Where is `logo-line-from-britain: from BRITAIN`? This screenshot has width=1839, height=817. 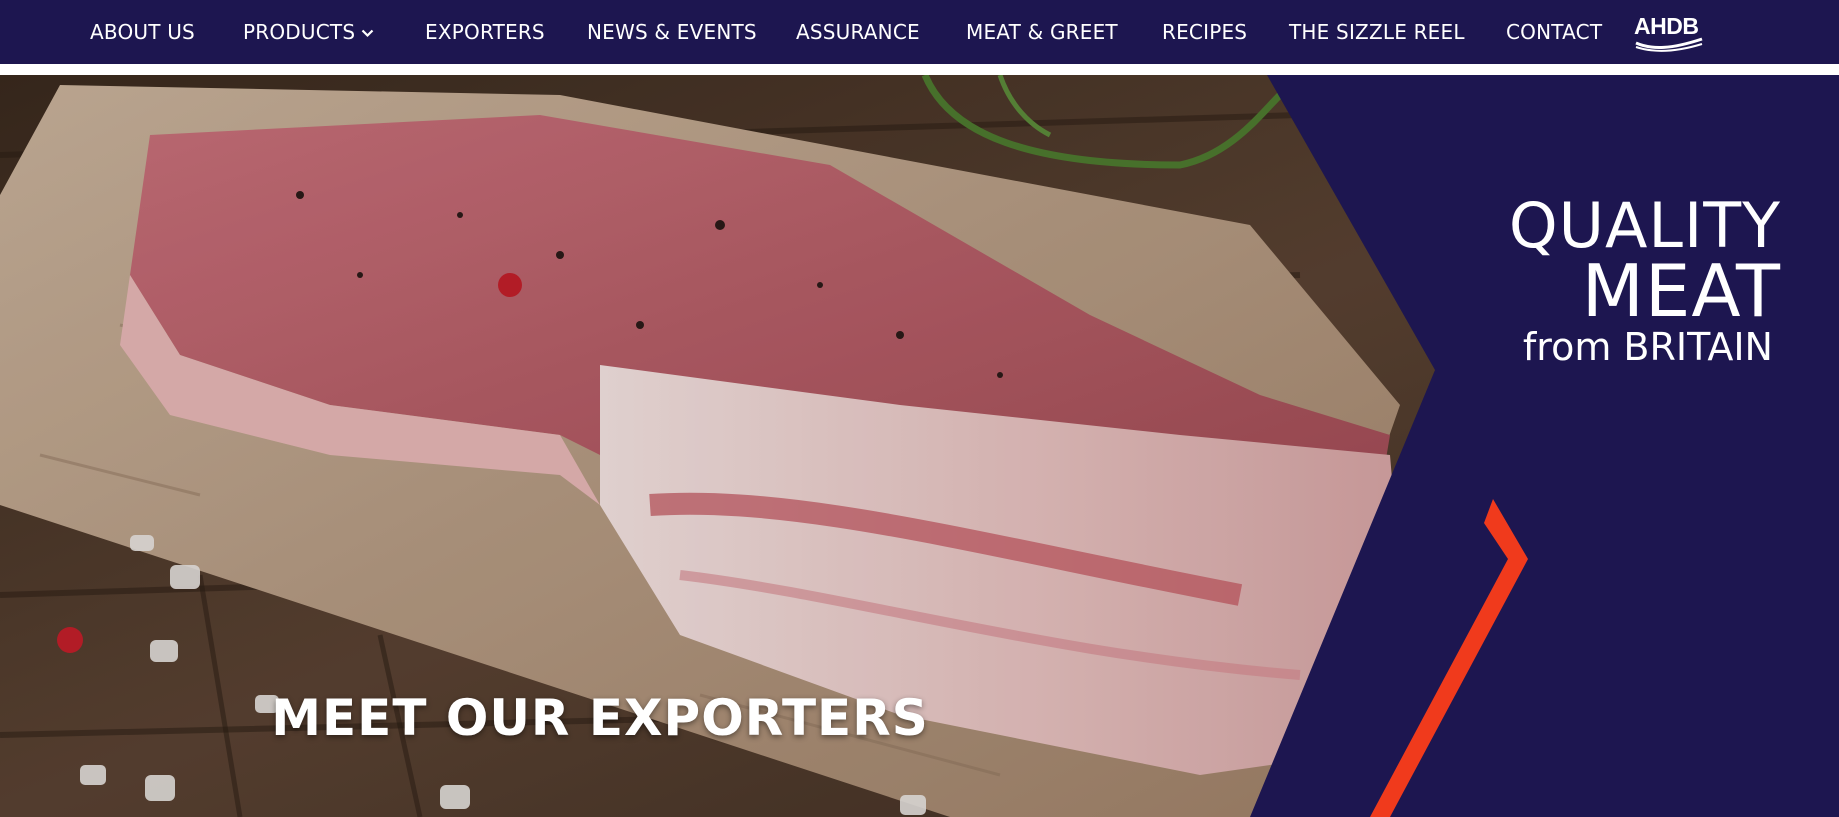
logo-line-from-britain: from BRITAIN is located at coordinates (1647, 347).